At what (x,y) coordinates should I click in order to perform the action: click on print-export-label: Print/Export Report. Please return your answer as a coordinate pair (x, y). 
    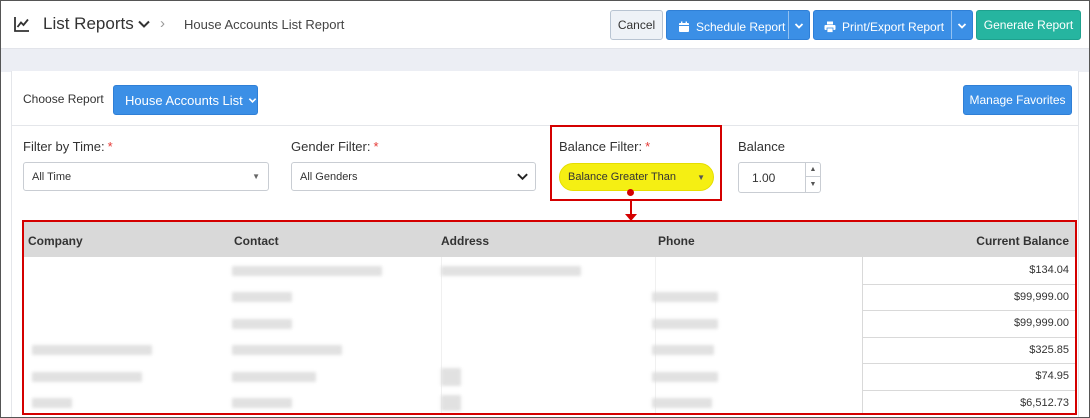
    Looking at the image, I should click on (893, 27).